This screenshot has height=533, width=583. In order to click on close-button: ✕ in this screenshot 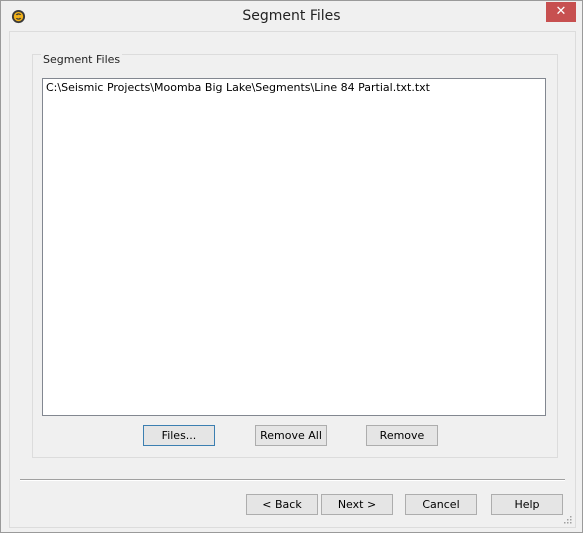, I will do `click(561, 12)`.